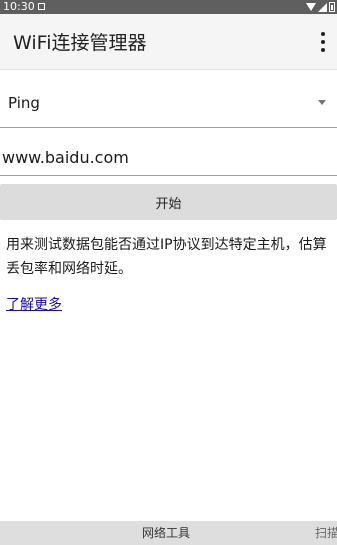 This screenshot has height=545, width=337. I want to click on status-time: 10:30, so click(19, 6).